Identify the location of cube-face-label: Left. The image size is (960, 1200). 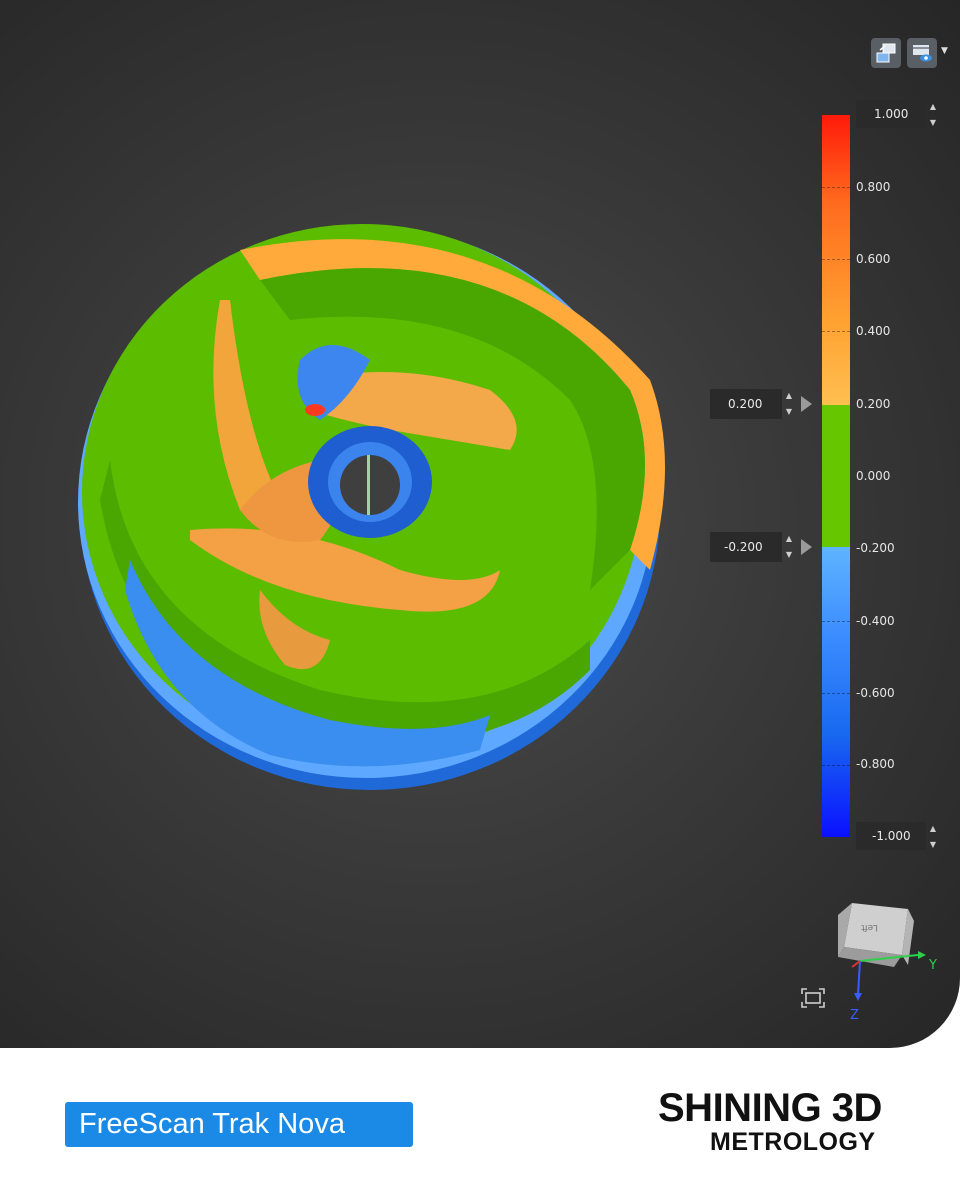
(869, 927).